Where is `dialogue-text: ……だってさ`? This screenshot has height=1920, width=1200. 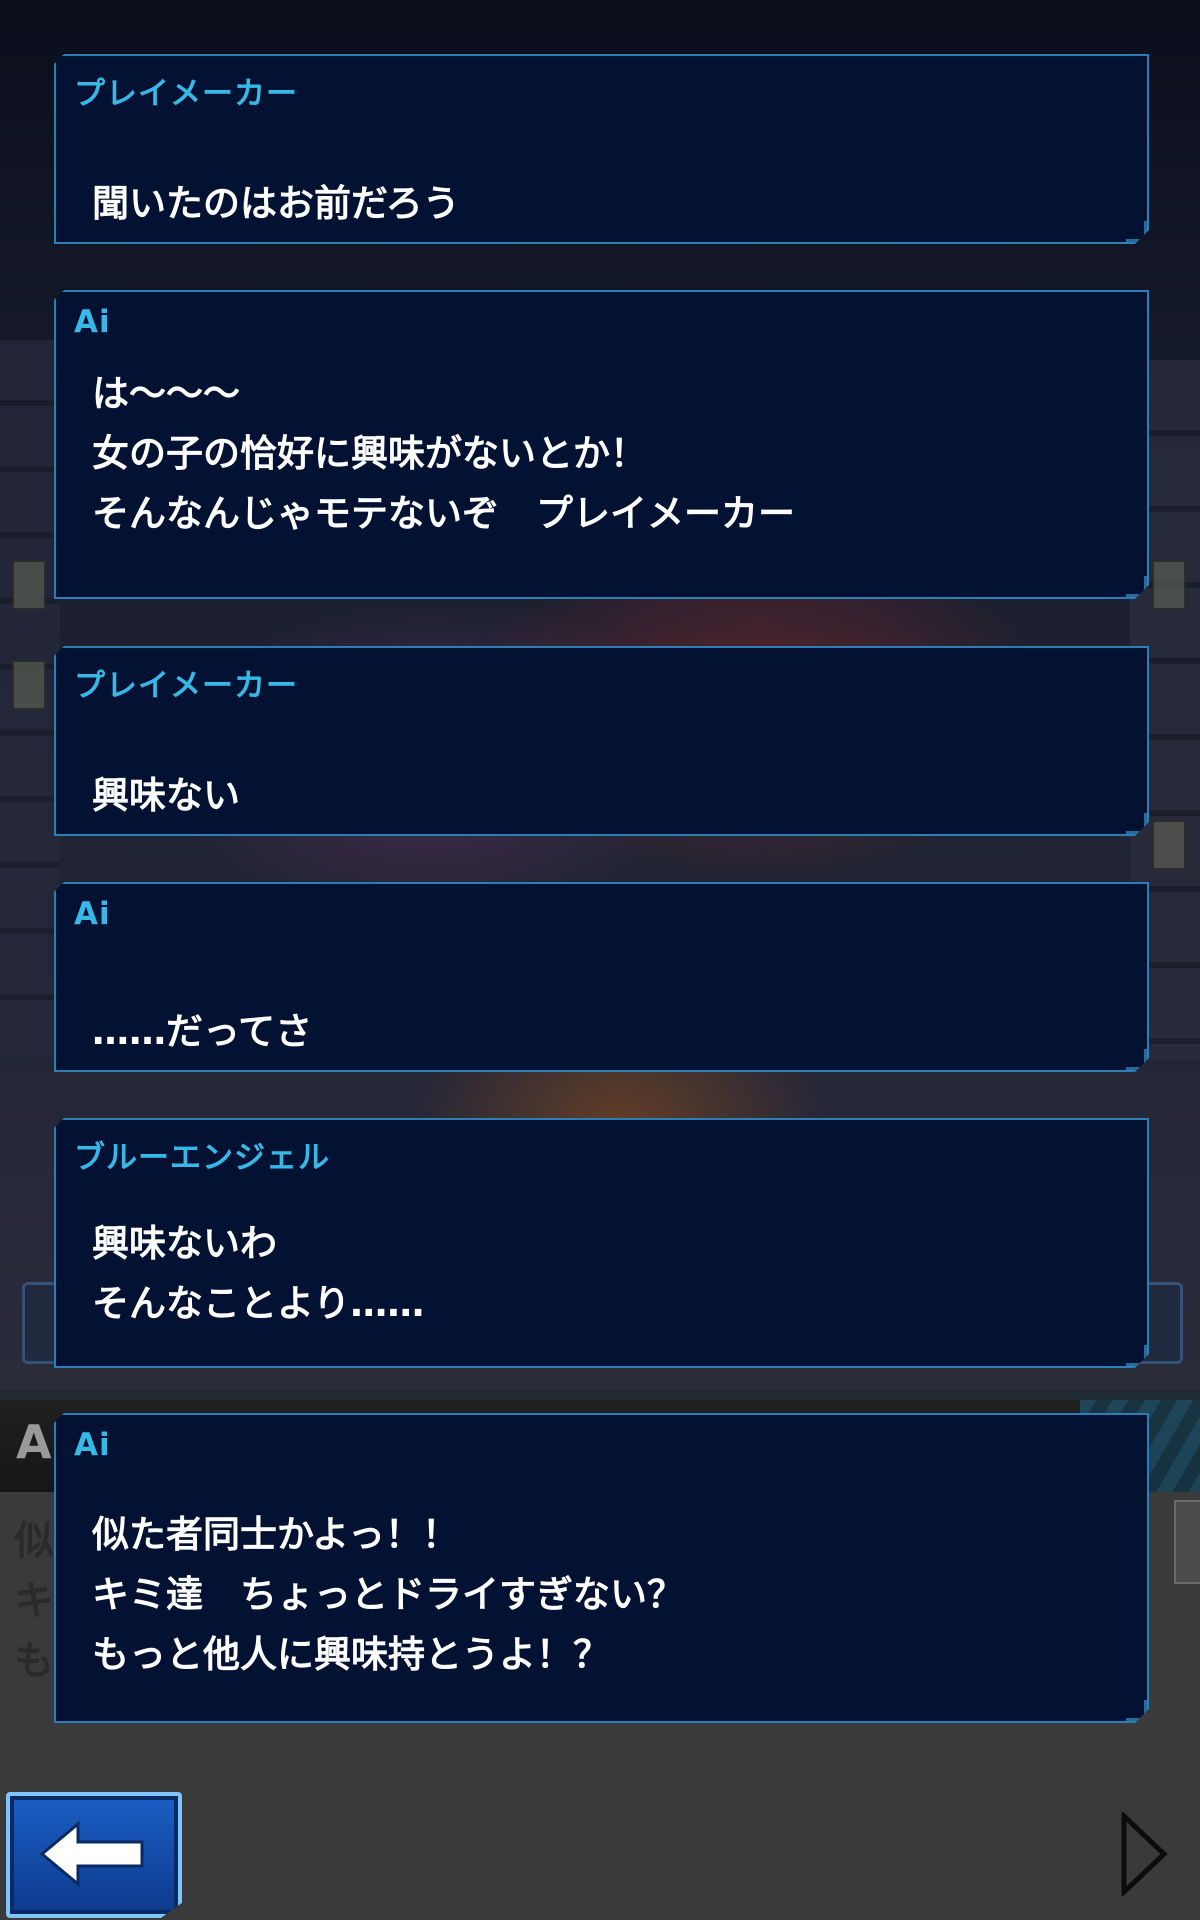 dialogue-text: ……だってさ is located at coordinates (202, 1032).